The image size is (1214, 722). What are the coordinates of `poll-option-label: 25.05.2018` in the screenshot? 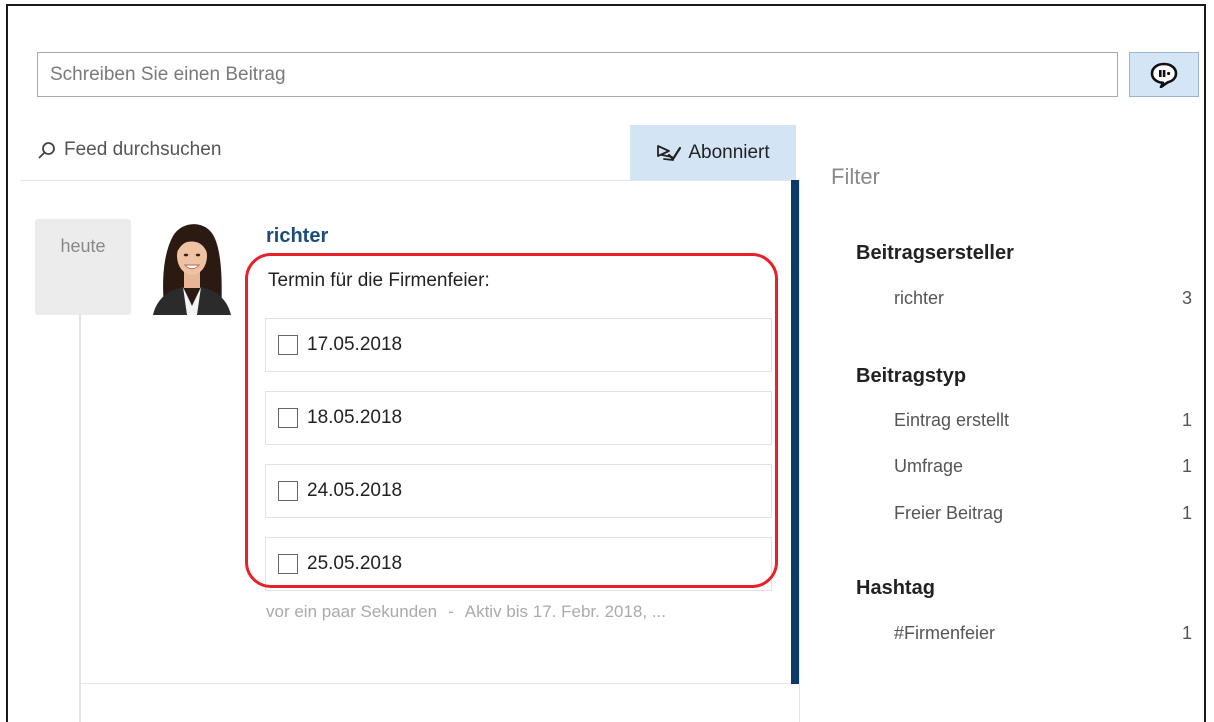 It's located at (355, 563).